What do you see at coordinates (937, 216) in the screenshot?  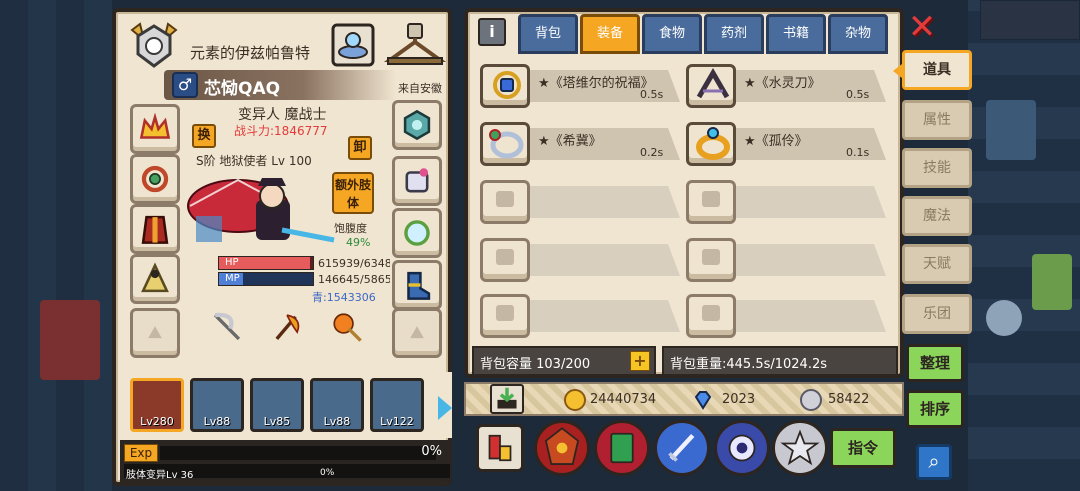 I see `side-tab-magic: 魔法` at bounding box center [937, 216].